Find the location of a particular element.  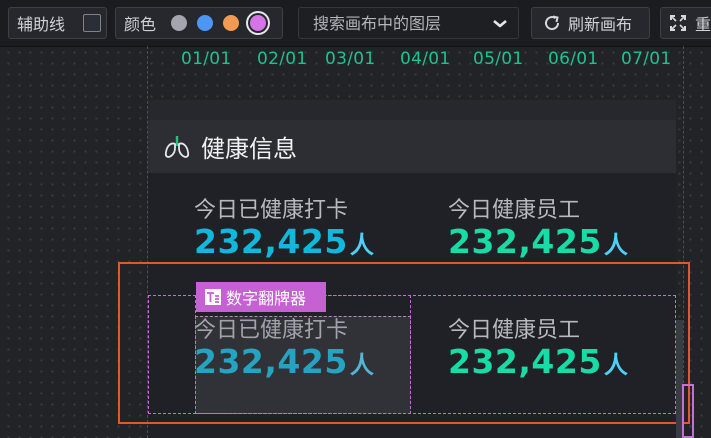

timeline-tick: 06/01 is located at coordinates (573, 59).